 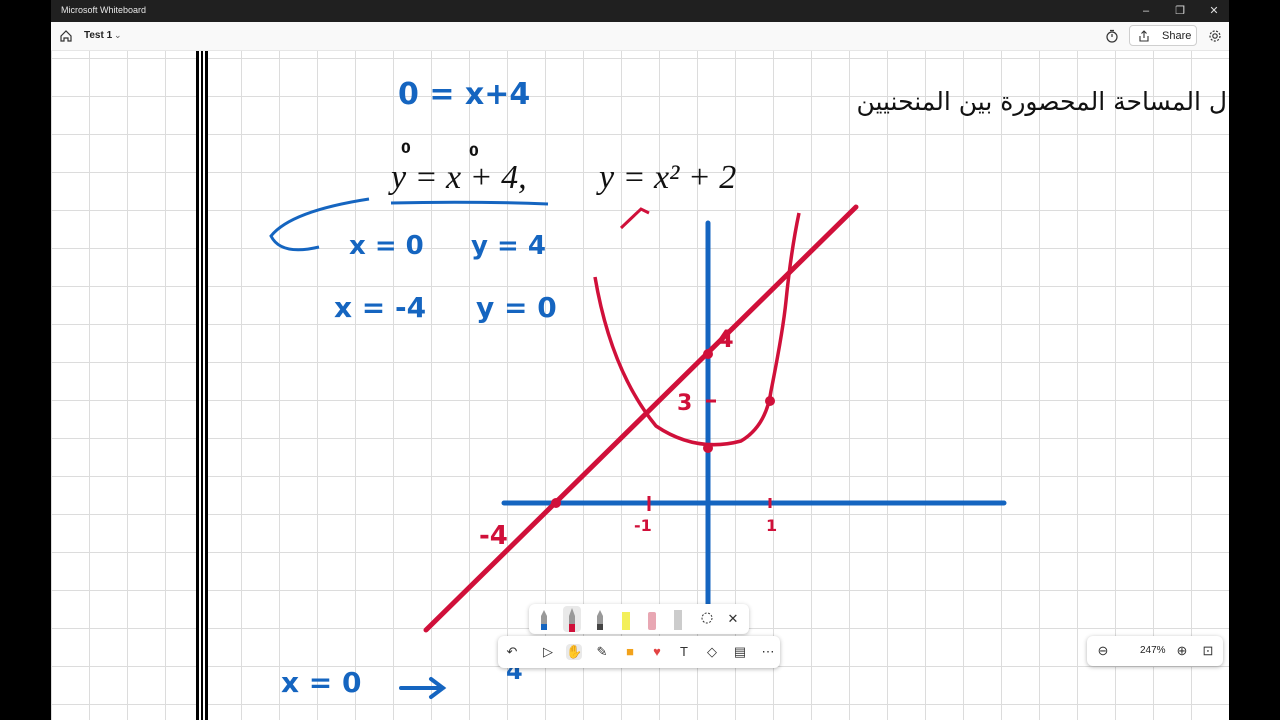 What do you see at coordinates (740, 652) in the screenshot?
I see `templates-icon: ▤` at bounding box center [740, 652].